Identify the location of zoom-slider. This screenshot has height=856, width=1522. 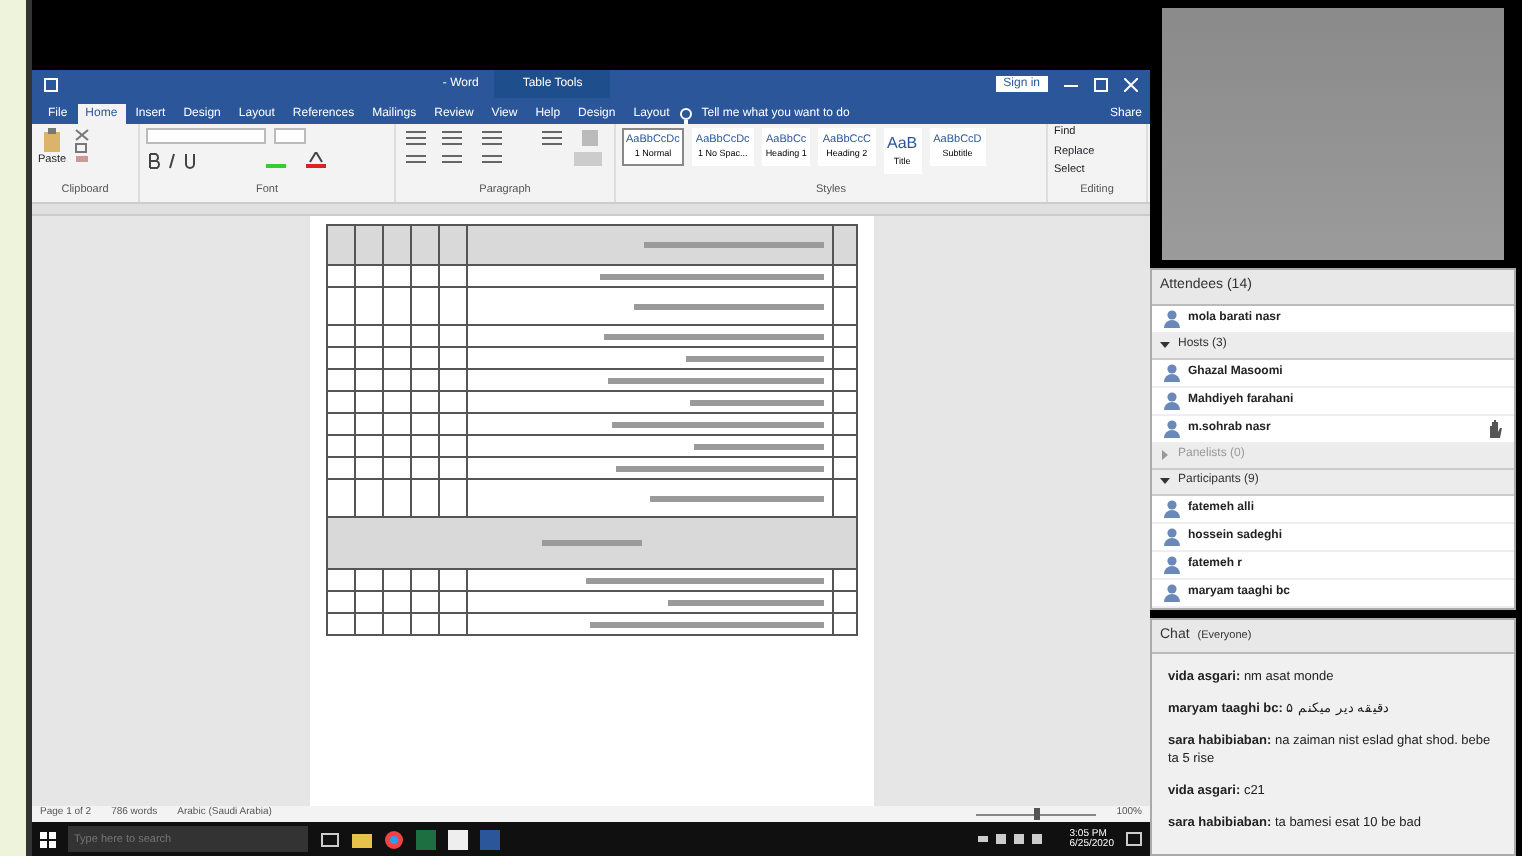
(1036, 814).